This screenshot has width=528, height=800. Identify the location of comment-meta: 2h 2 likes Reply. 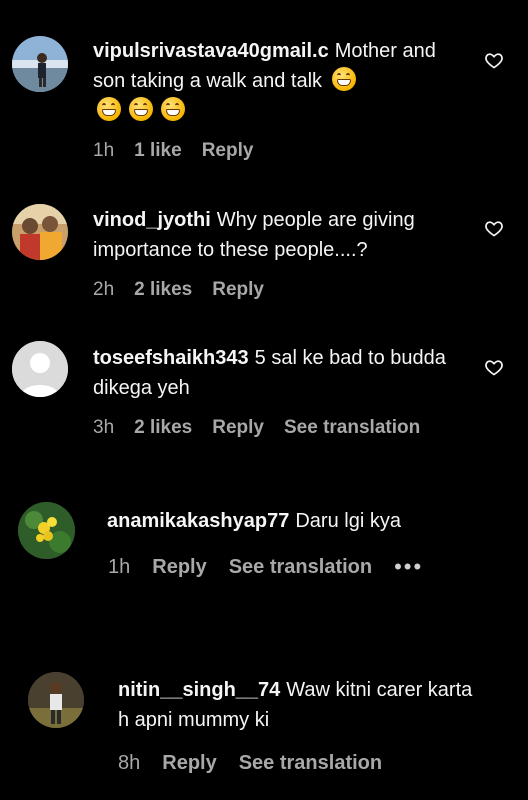
(178, 290).